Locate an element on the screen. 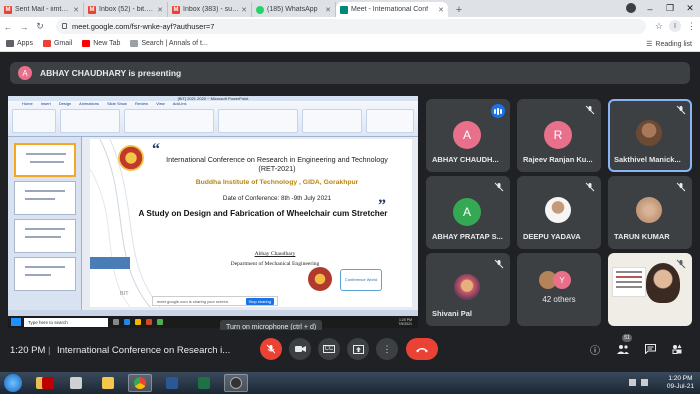 The width and height of the screenshot is (700, 394). department-name: Department of Mechanical Engineering is located at coordinates (275, 264).